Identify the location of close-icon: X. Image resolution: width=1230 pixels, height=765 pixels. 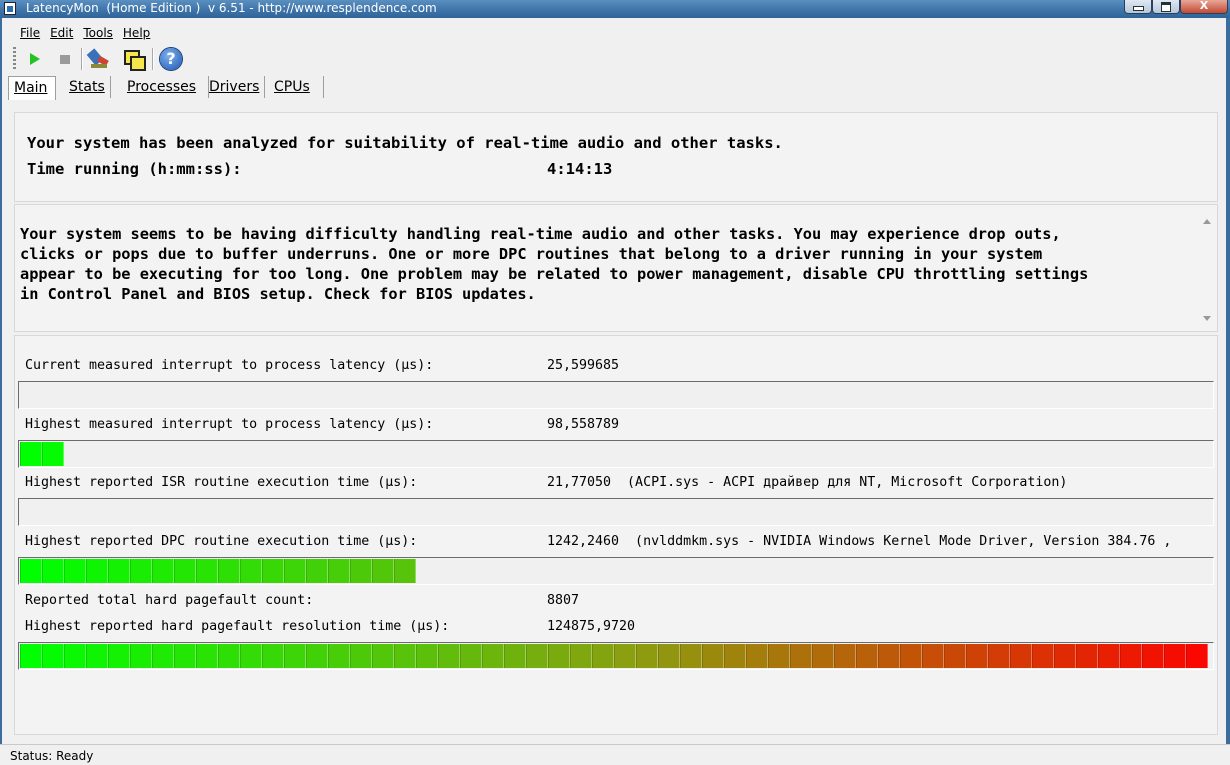
(1204, 6).